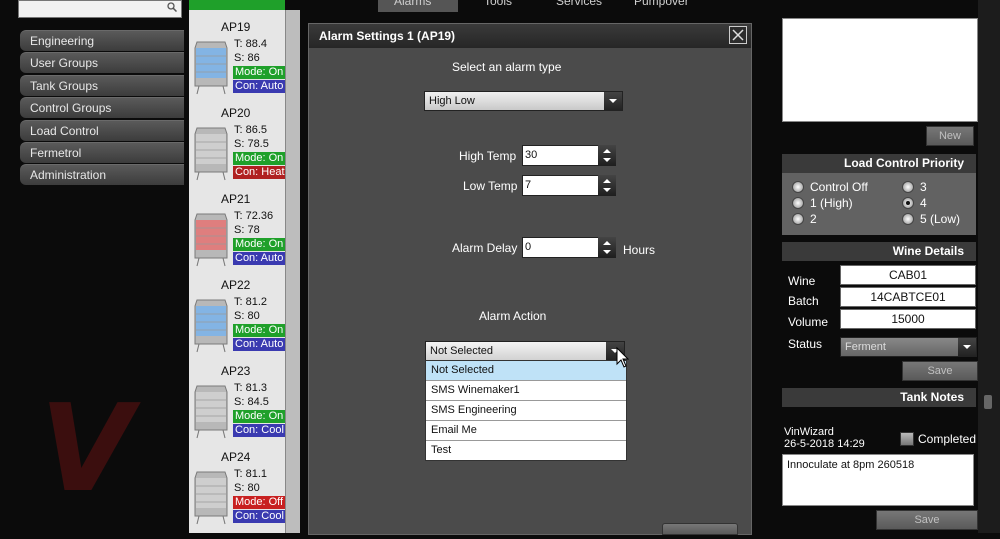 This screenshot has height=539, width=1000. What do you see at coordinates (485, 248) in the screenshot?
I see `alarm-delay-label: Alarm Delay` at bounding box center [485, 248].